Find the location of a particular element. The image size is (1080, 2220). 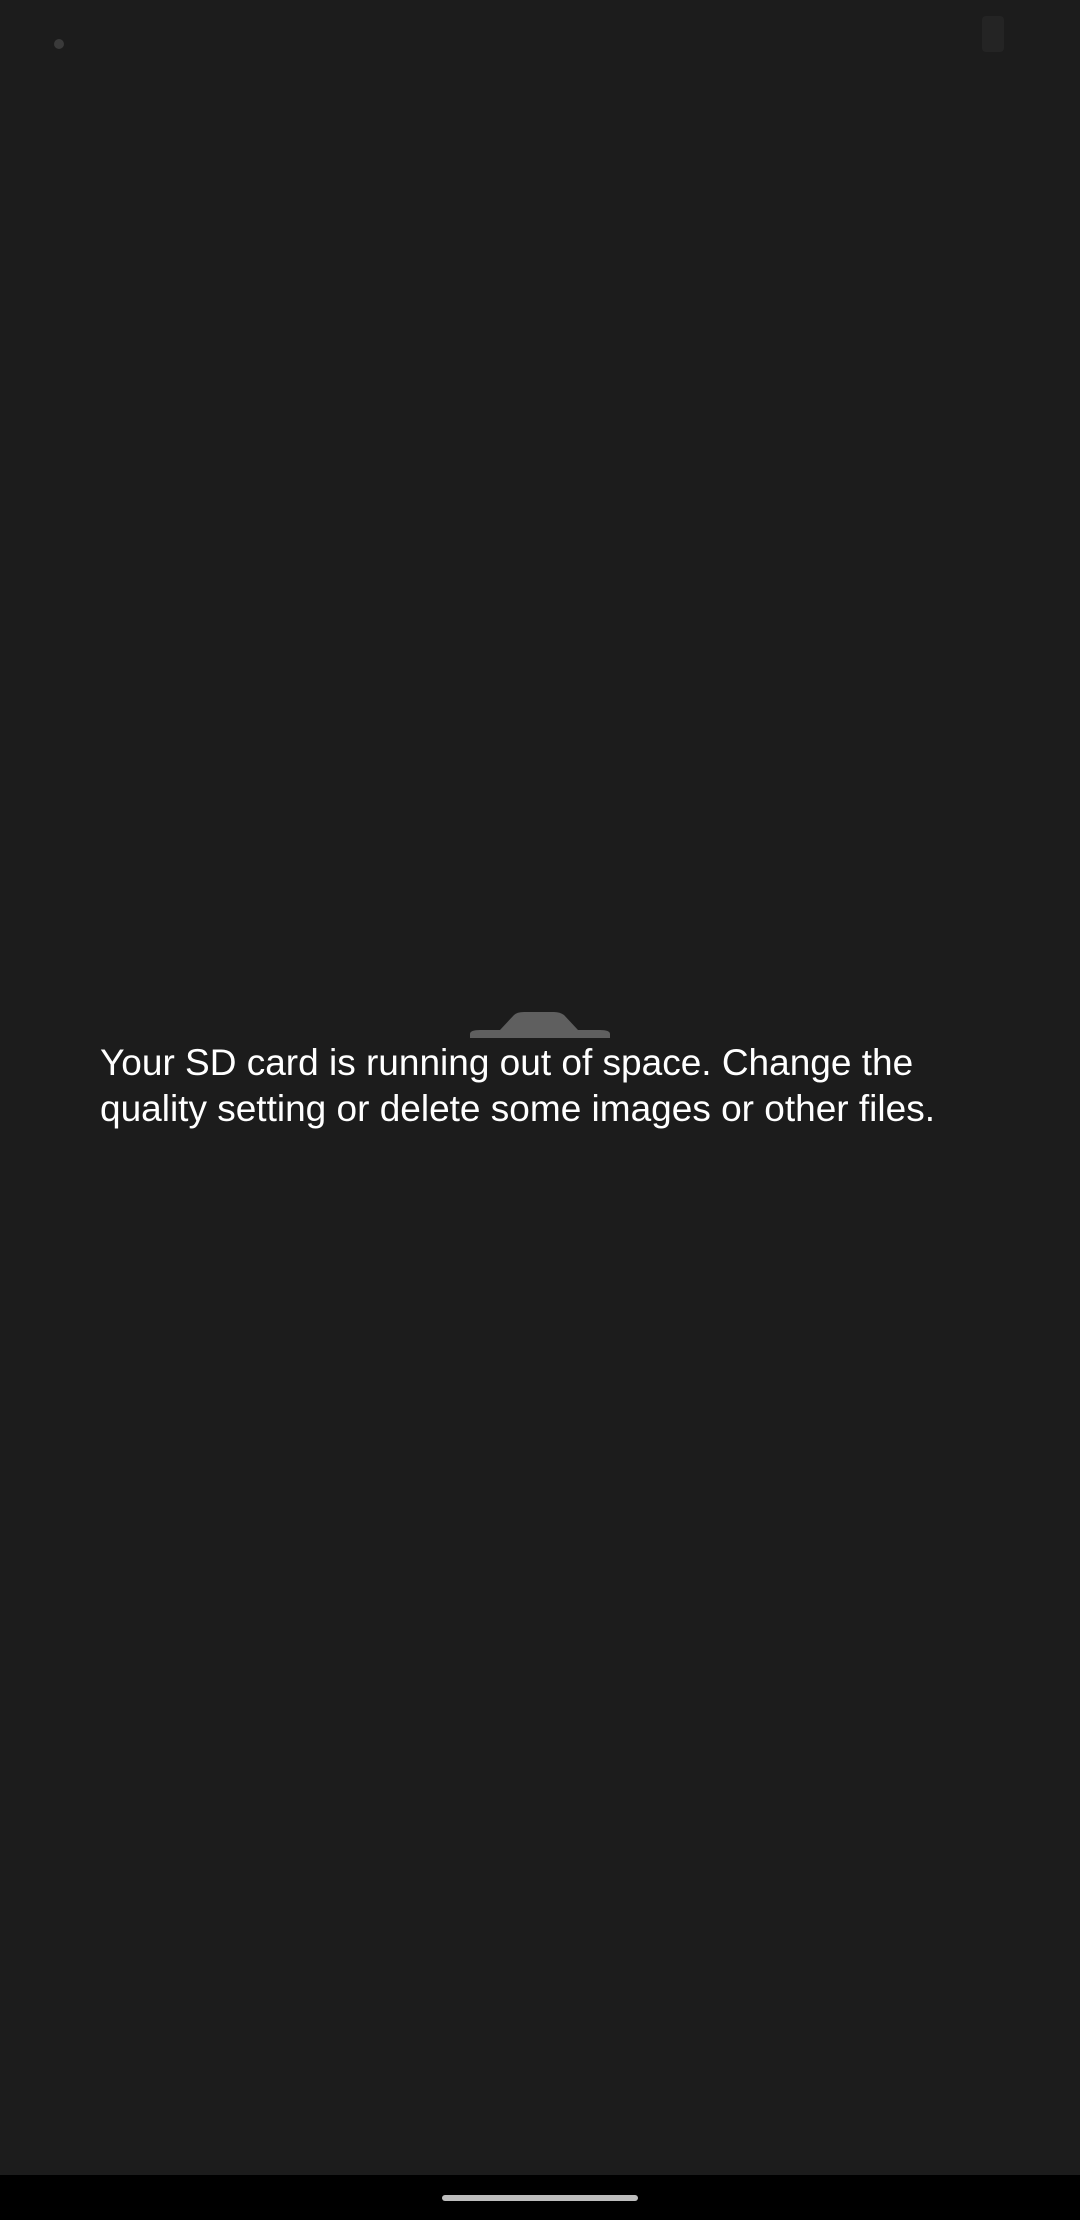

home-gesture-handle is located at coordinates (540, 2198).